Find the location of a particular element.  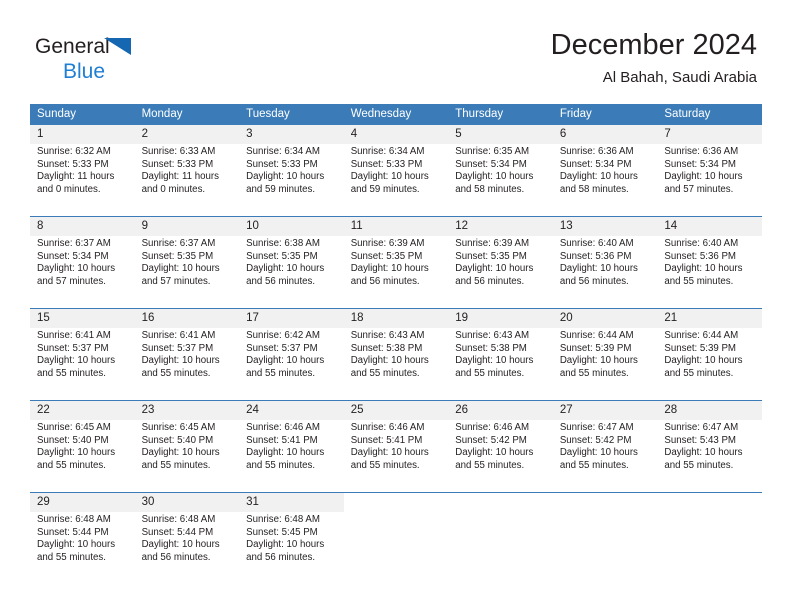

day-number: 25 is located at coordinates (396, 410).